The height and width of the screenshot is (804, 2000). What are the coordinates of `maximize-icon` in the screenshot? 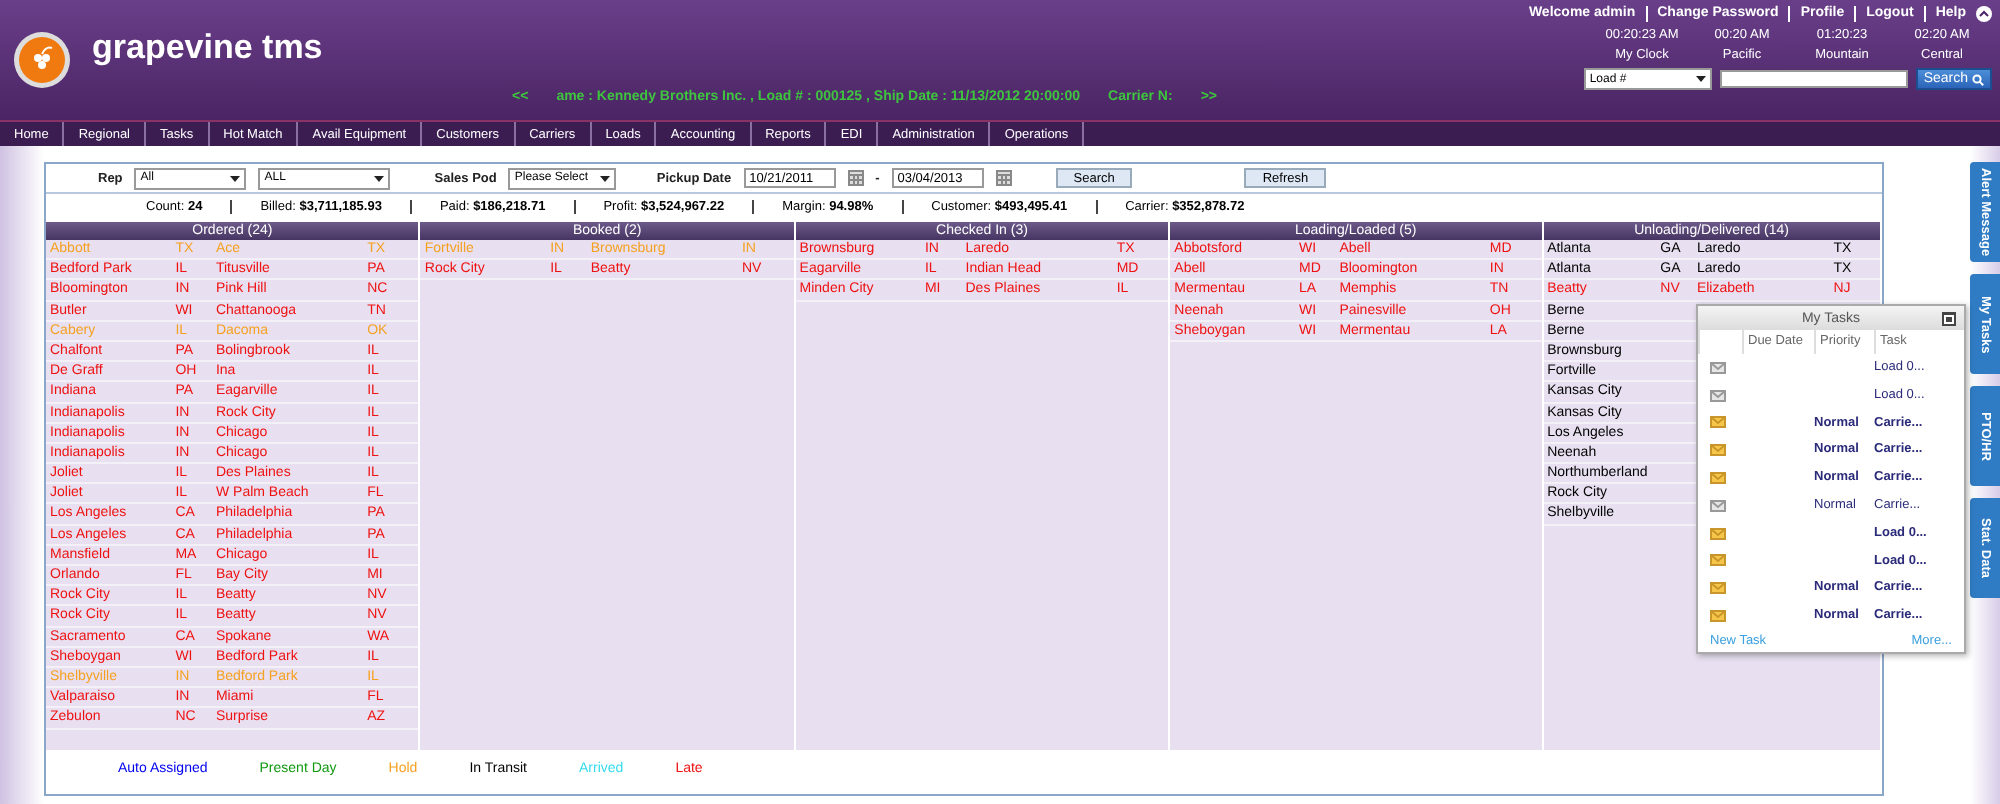 It's located at (1949, 318).